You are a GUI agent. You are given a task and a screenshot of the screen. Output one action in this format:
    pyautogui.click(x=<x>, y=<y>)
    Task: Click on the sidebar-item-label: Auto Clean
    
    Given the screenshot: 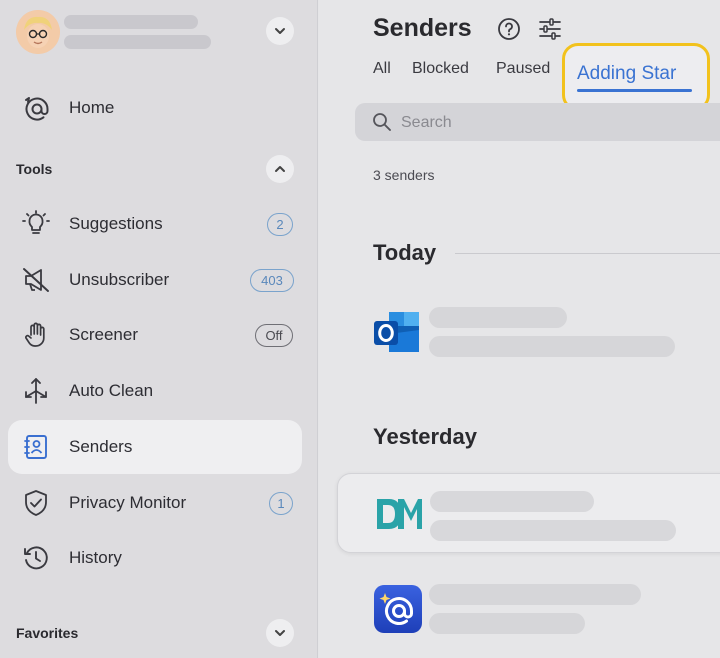 What is the action you would take?
    pyautogui.click(x=111, y=390)
    